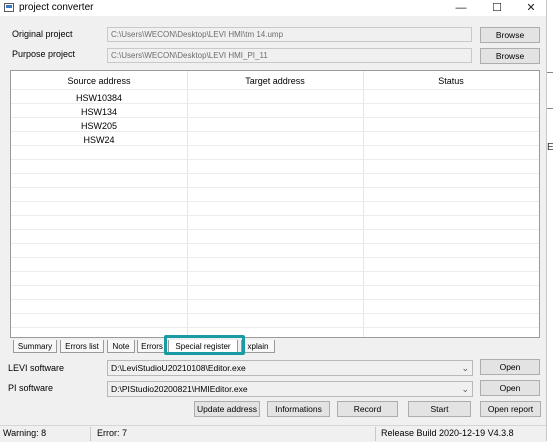 This screenshot has width=553, height=442. What do you see at coordinates (289, 55) in the screenshot?
I see `purpose-project-field: C:\Users\WECON\Desktop\LEVI HMI_PI_11` at bounding box center [289, 55].